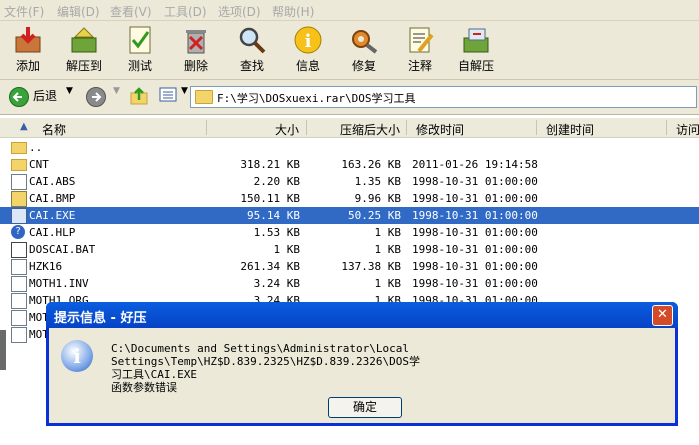 The width and height of the screenshot is (699, 445). I want to click on find-label: 查找, so click(251, 66).